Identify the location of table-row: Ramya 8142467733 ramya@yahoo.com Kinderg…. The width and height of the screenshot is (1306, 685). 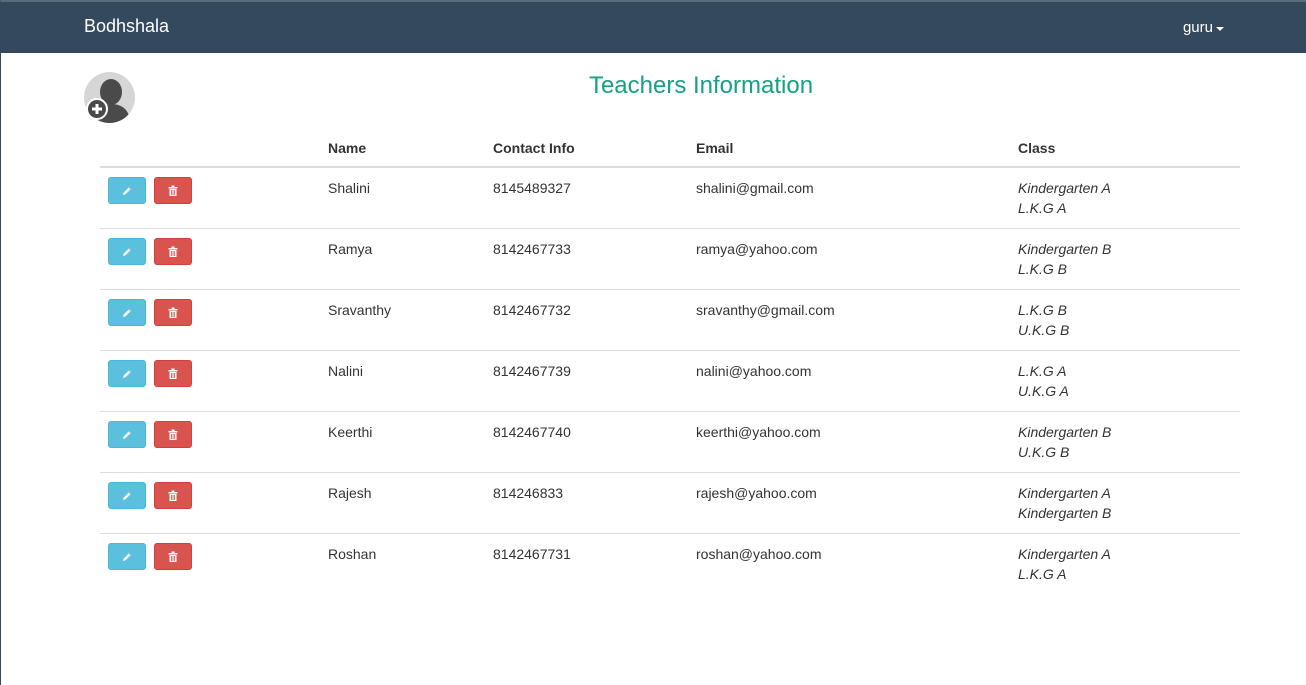
(670, 259).